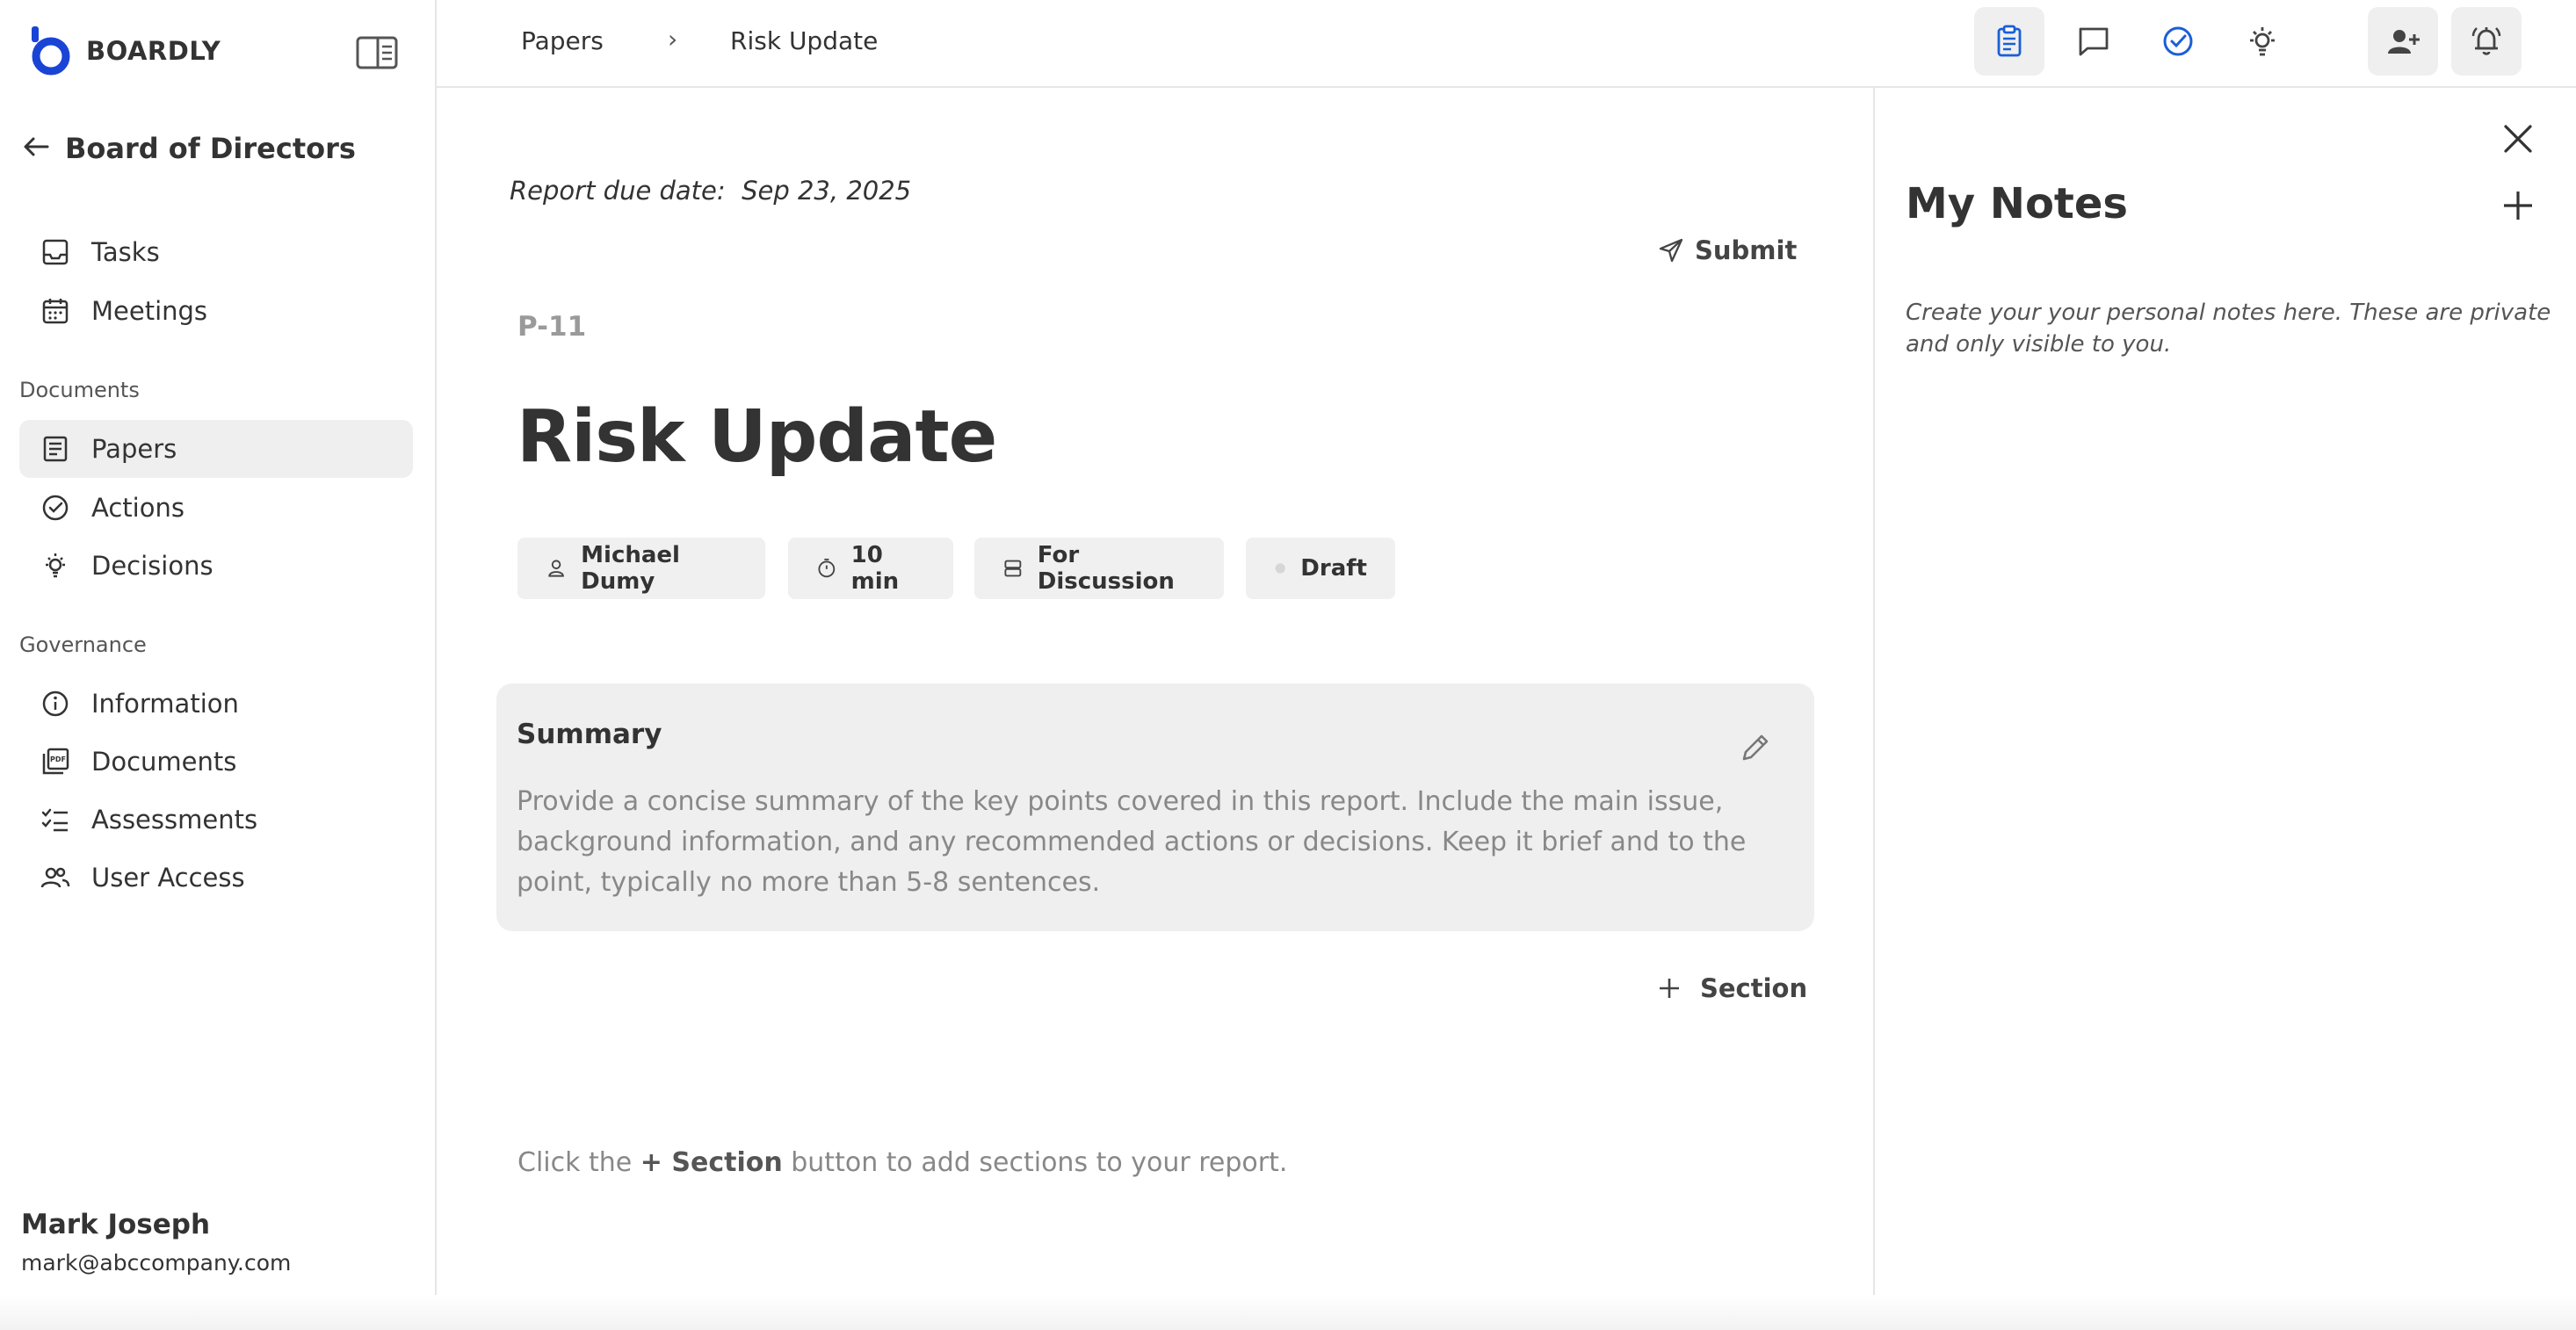  I want to click on owner-chip: Michael Dumy, so click(641, 569).